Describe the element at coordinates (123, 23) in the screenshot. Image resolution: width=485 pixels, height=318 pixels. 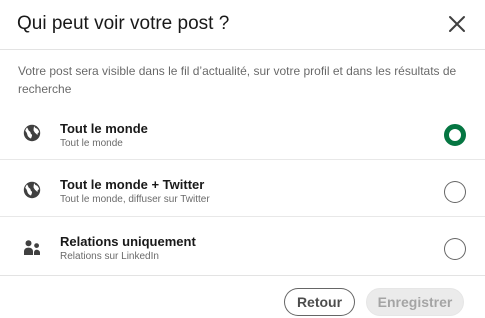
I see `dialog-title: Qui peut voir votre post ?` at that location.